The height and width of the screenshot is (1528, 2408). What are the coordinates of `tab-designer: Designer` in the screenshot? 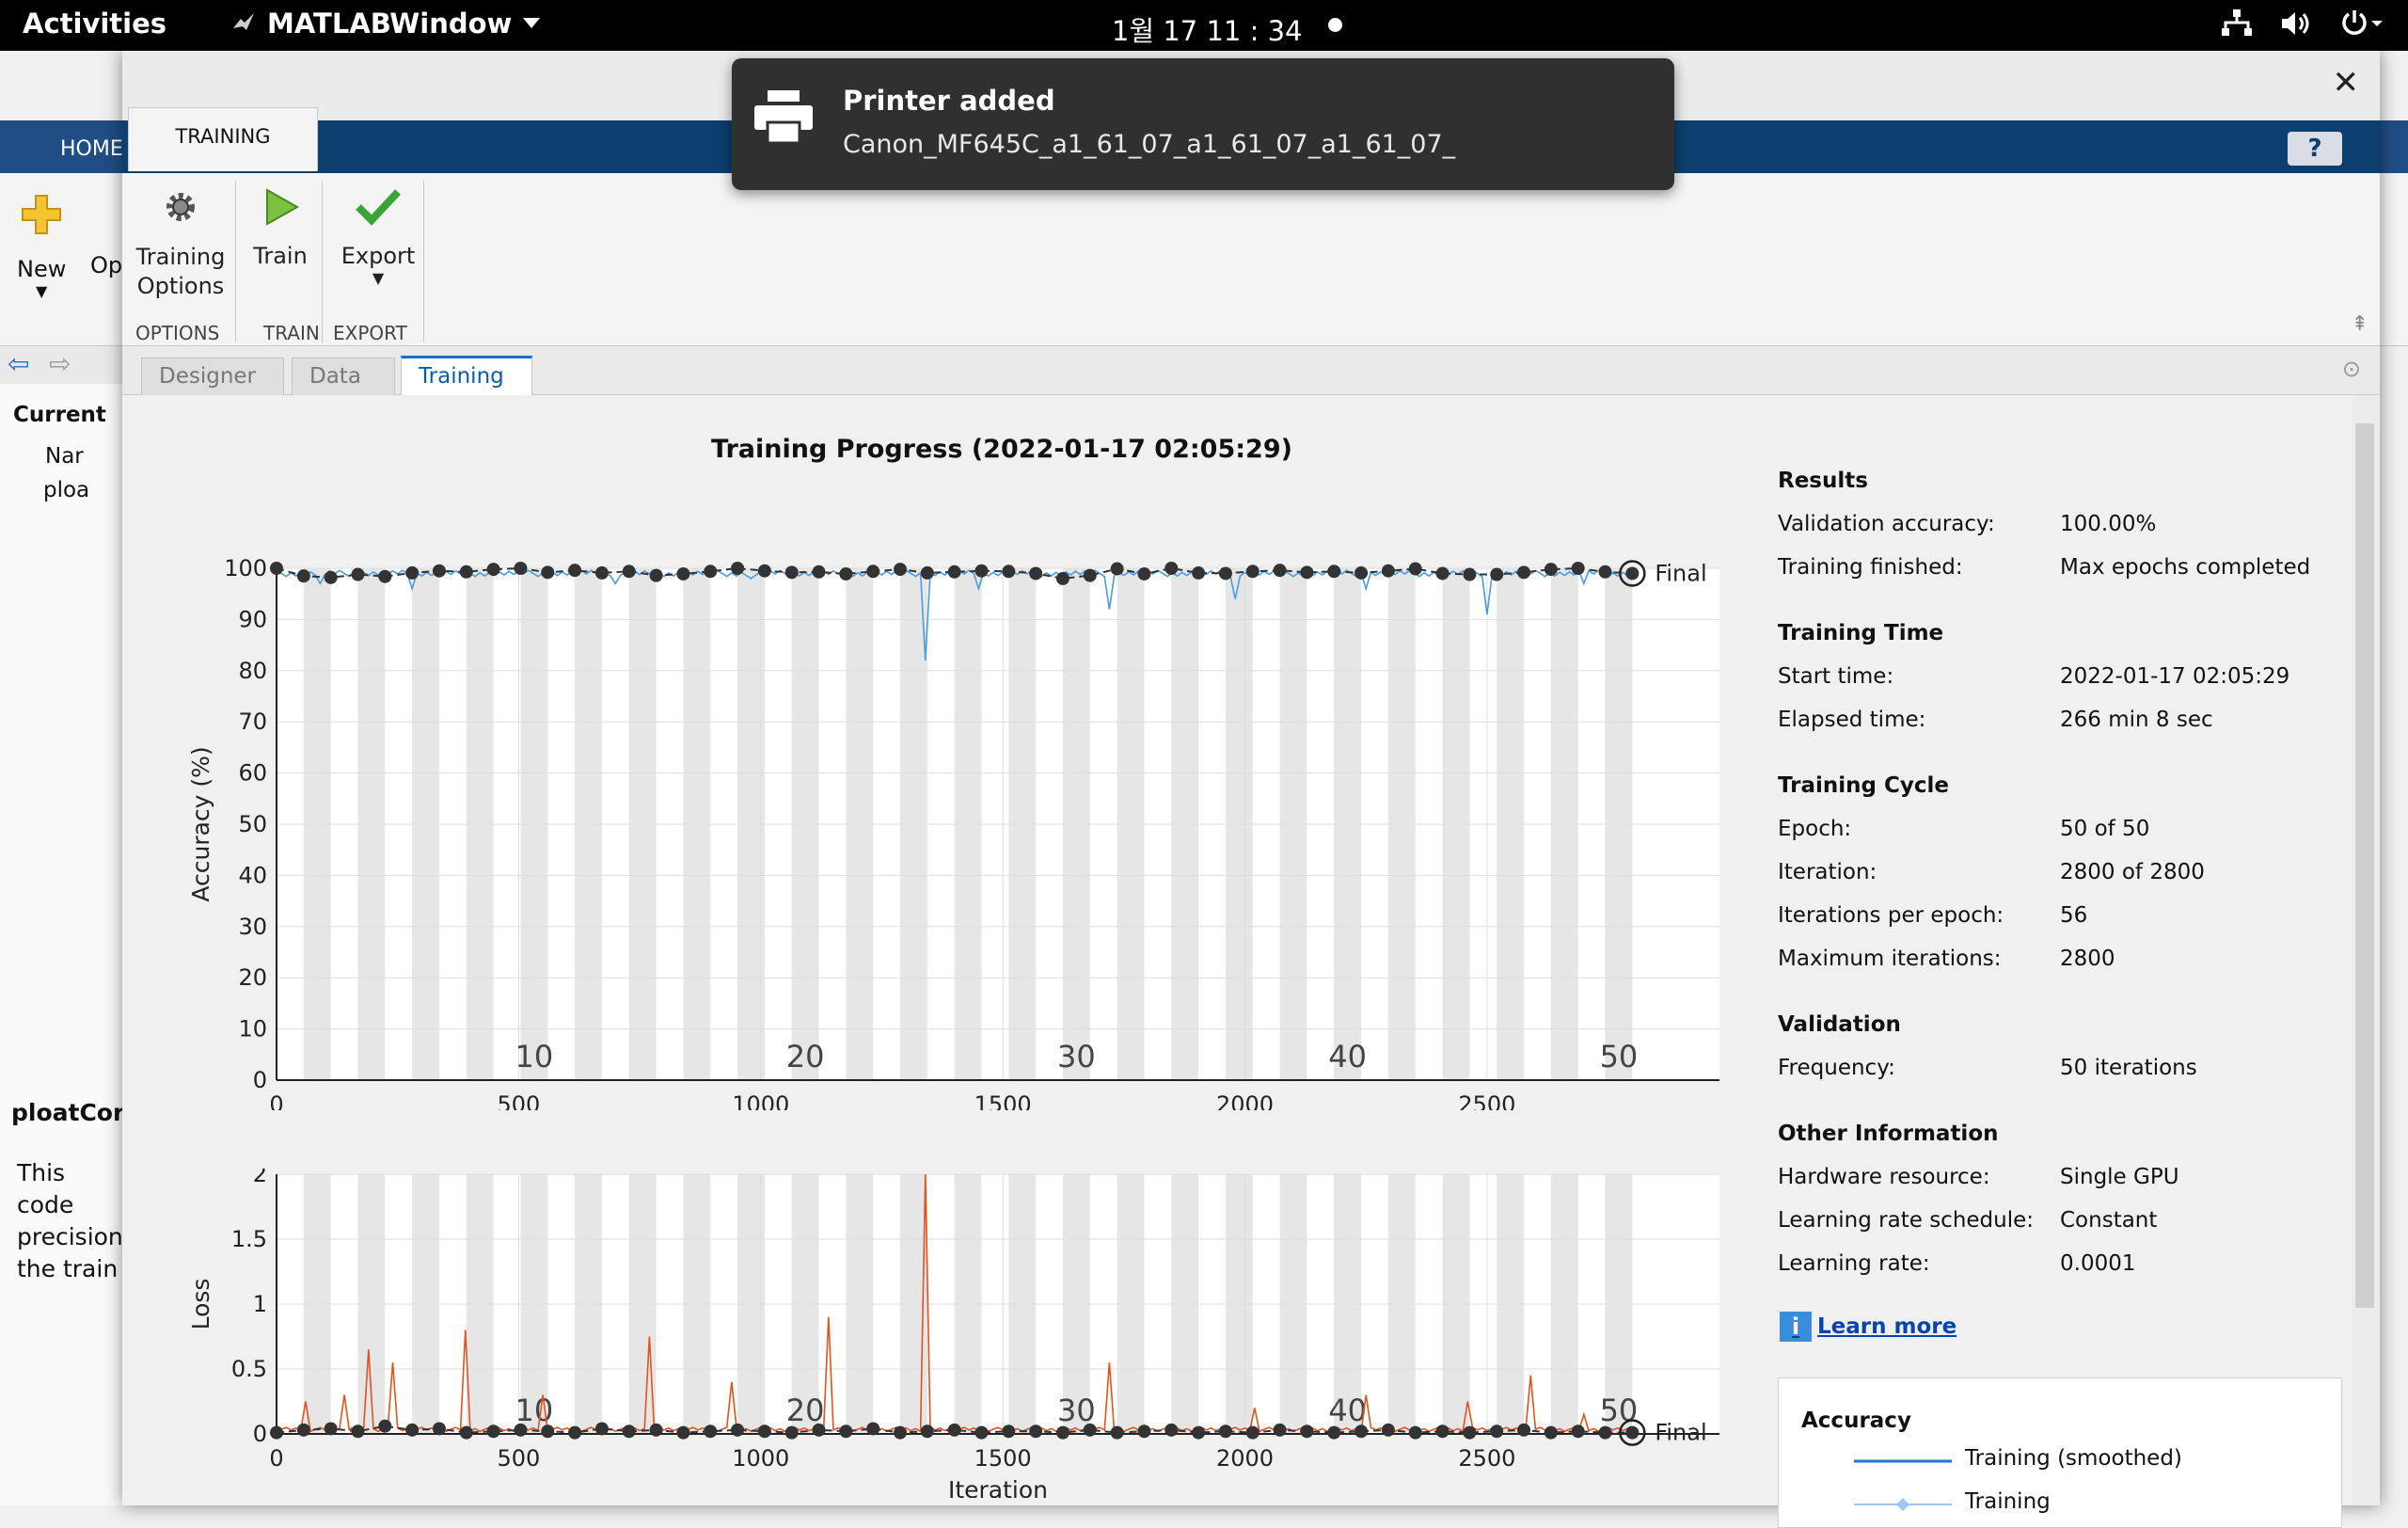 It's located at (213, 376).